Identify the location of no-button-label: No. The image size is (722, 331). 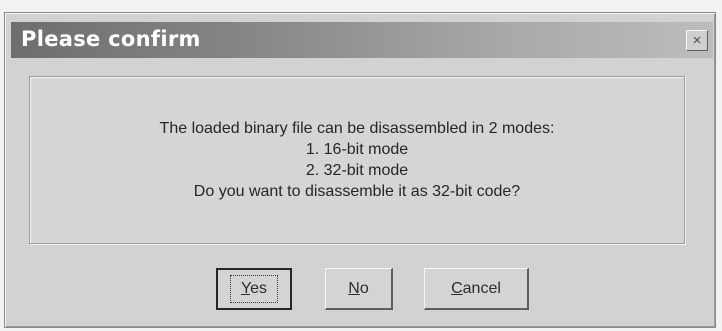
(358, 289).